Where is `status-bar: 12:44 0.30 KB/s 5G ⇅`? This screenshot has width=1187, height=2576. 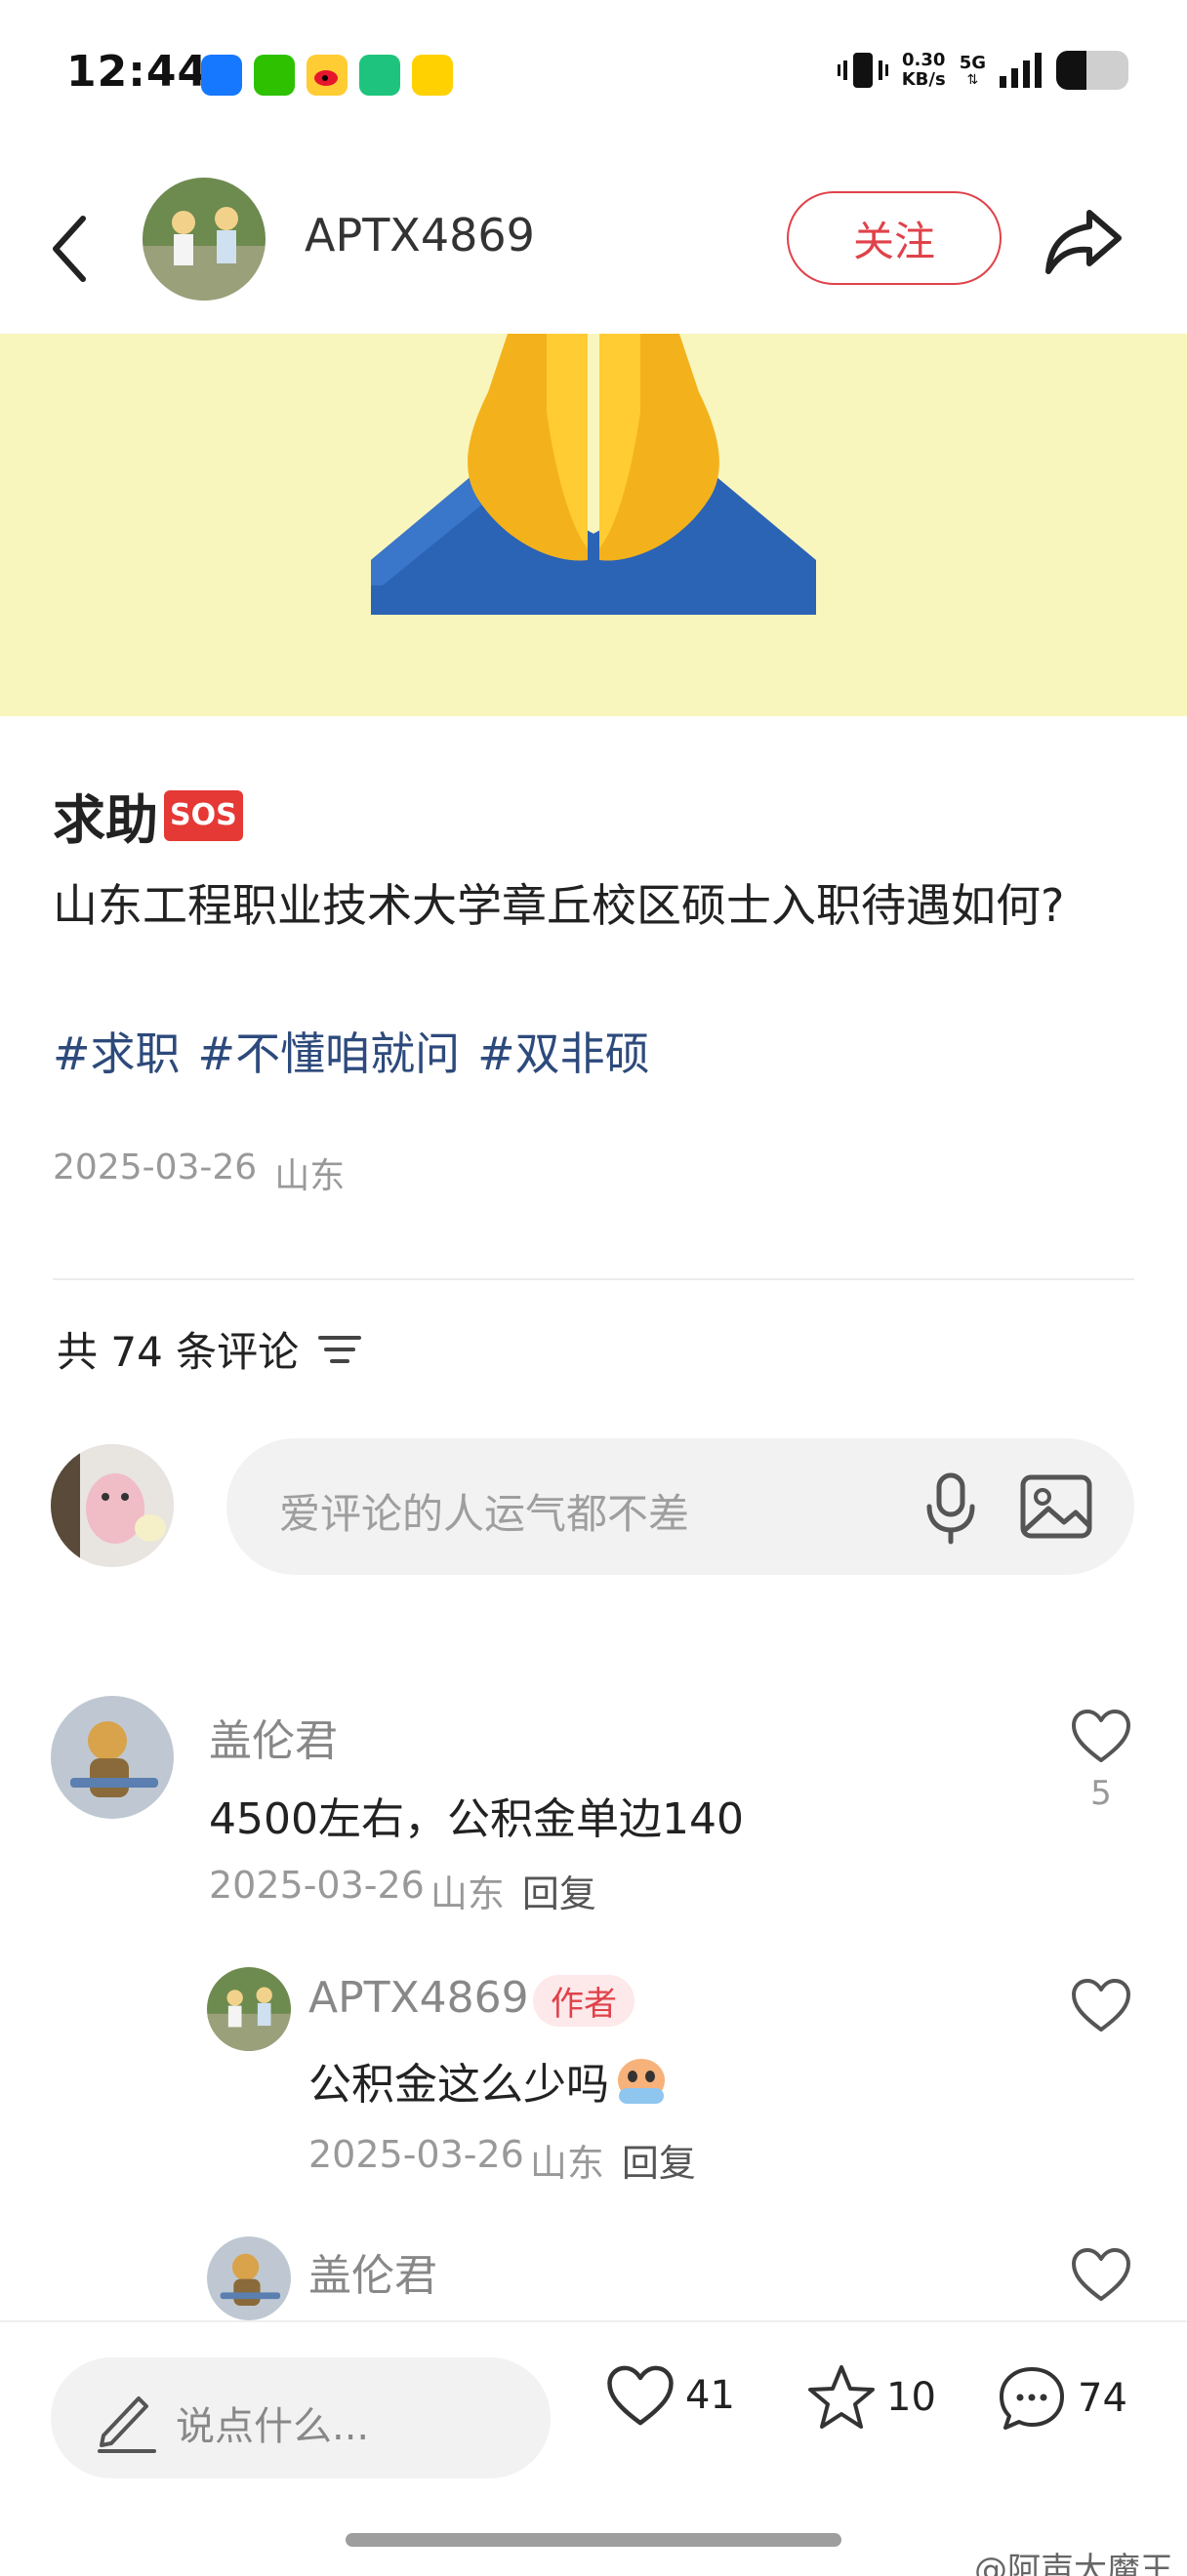 status-bar: 12:44 0.30 KB/s 5G ⇅ is located at coordinates (593, 73).